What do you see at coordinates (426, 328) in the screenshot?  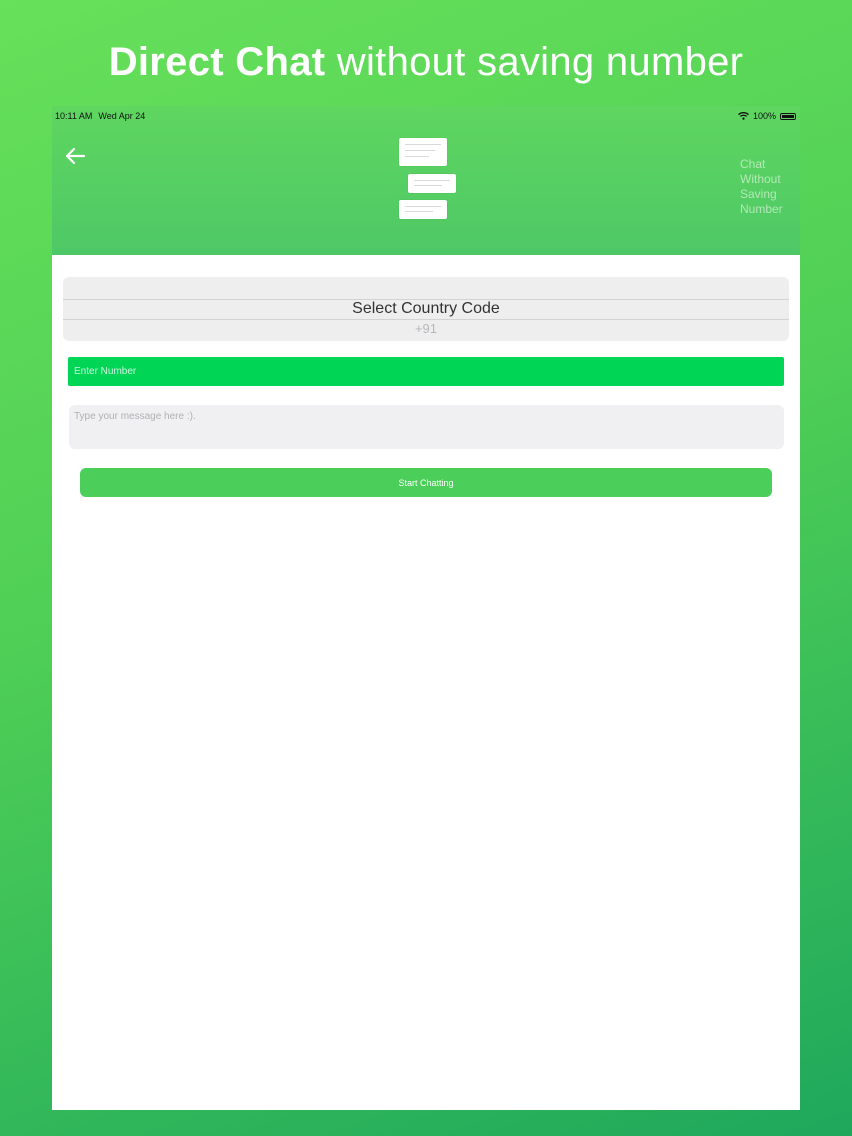 I see `picker-value: +91` at bounding box center [426, 328].